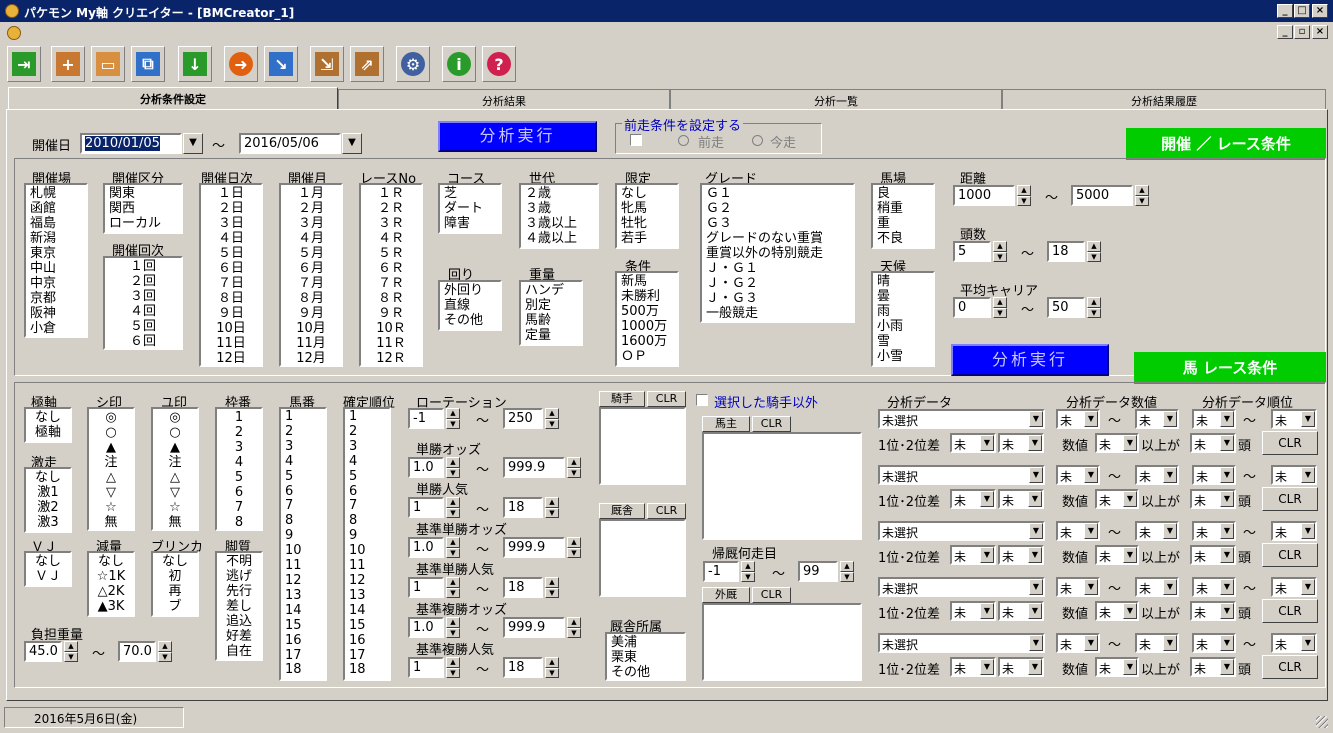 Image resolution: width=1333 pixels, height=733 pixels. What do you see at coordinates (391, 313) in the screenshot?
I see `list-item: ９Ｒ` at bounding box center [391, 313].